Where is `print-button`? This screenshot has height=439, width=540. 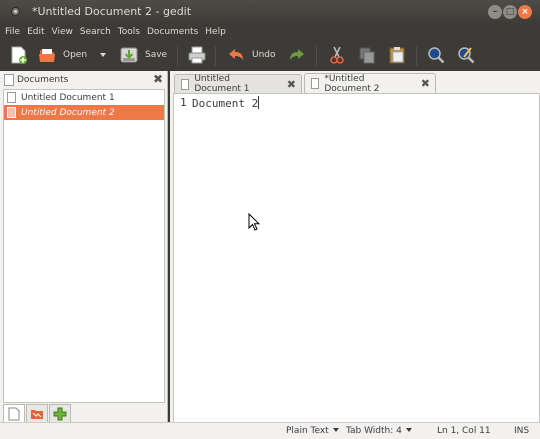
print-button is located at coordinates (197, 55).